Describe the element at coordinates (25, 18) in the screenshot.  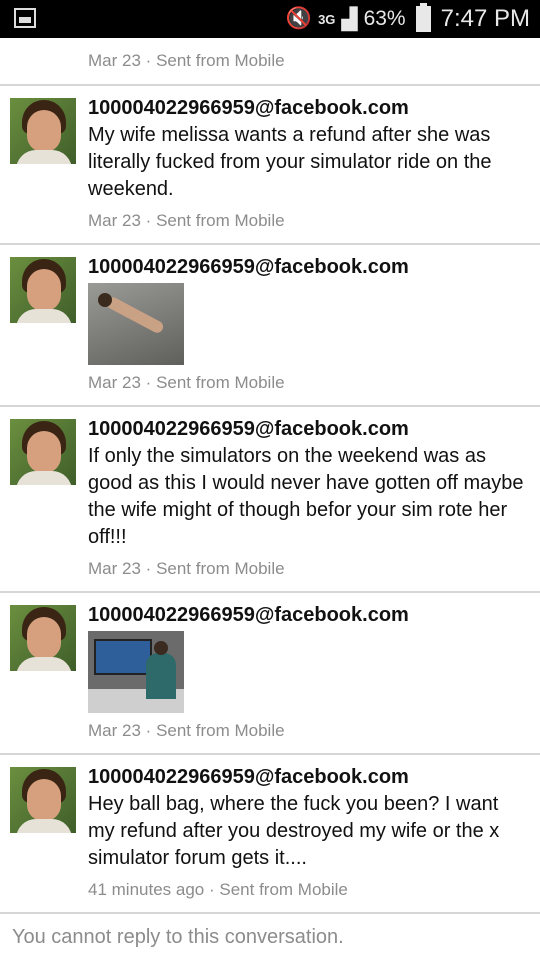
I see `gallery-notification-icon` at that location.